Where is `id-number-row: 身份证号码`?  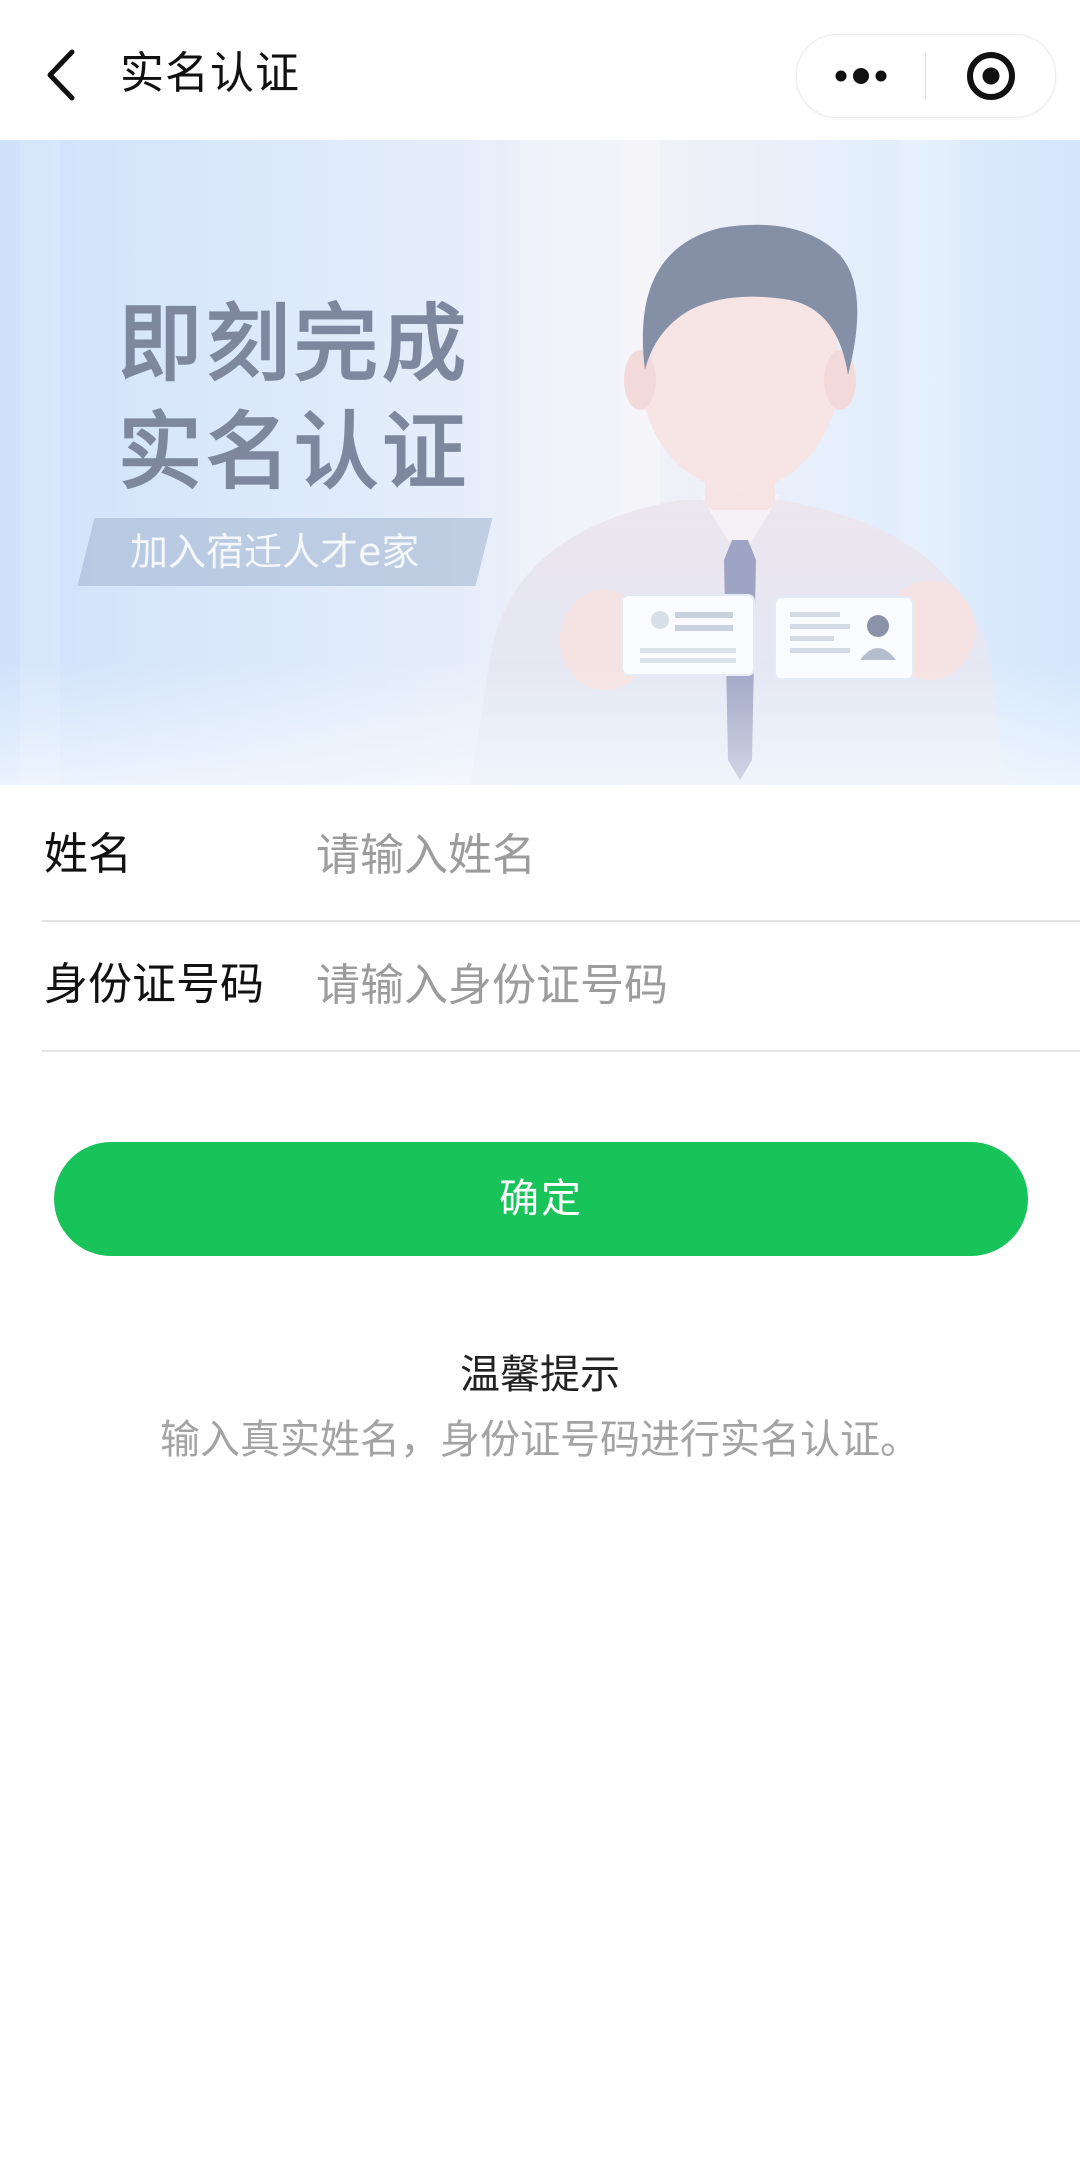
id-number-row: 身份证号码 is located at coordinates (561, 987).